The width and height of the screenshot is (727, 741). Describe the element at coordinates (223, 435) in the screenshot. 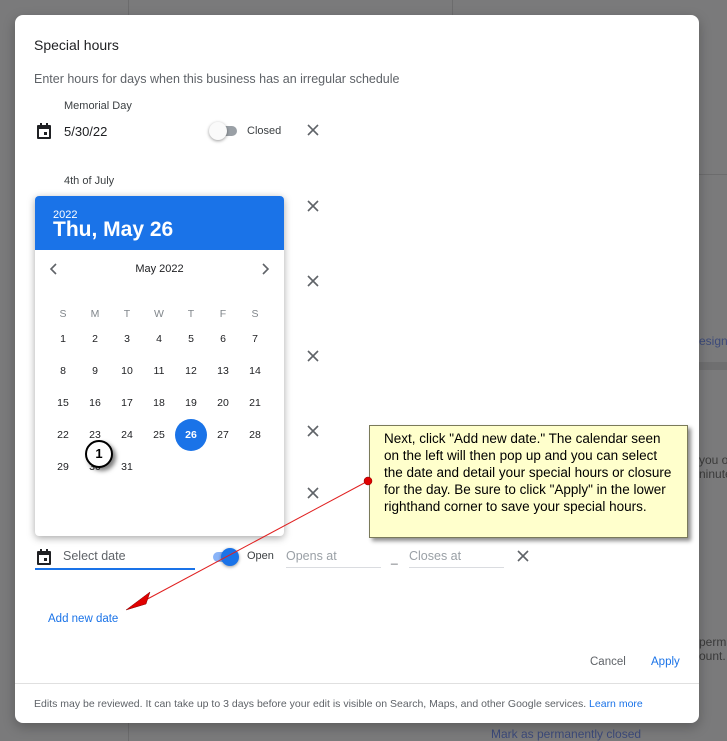

I see `calendar-day: 27` at that location.